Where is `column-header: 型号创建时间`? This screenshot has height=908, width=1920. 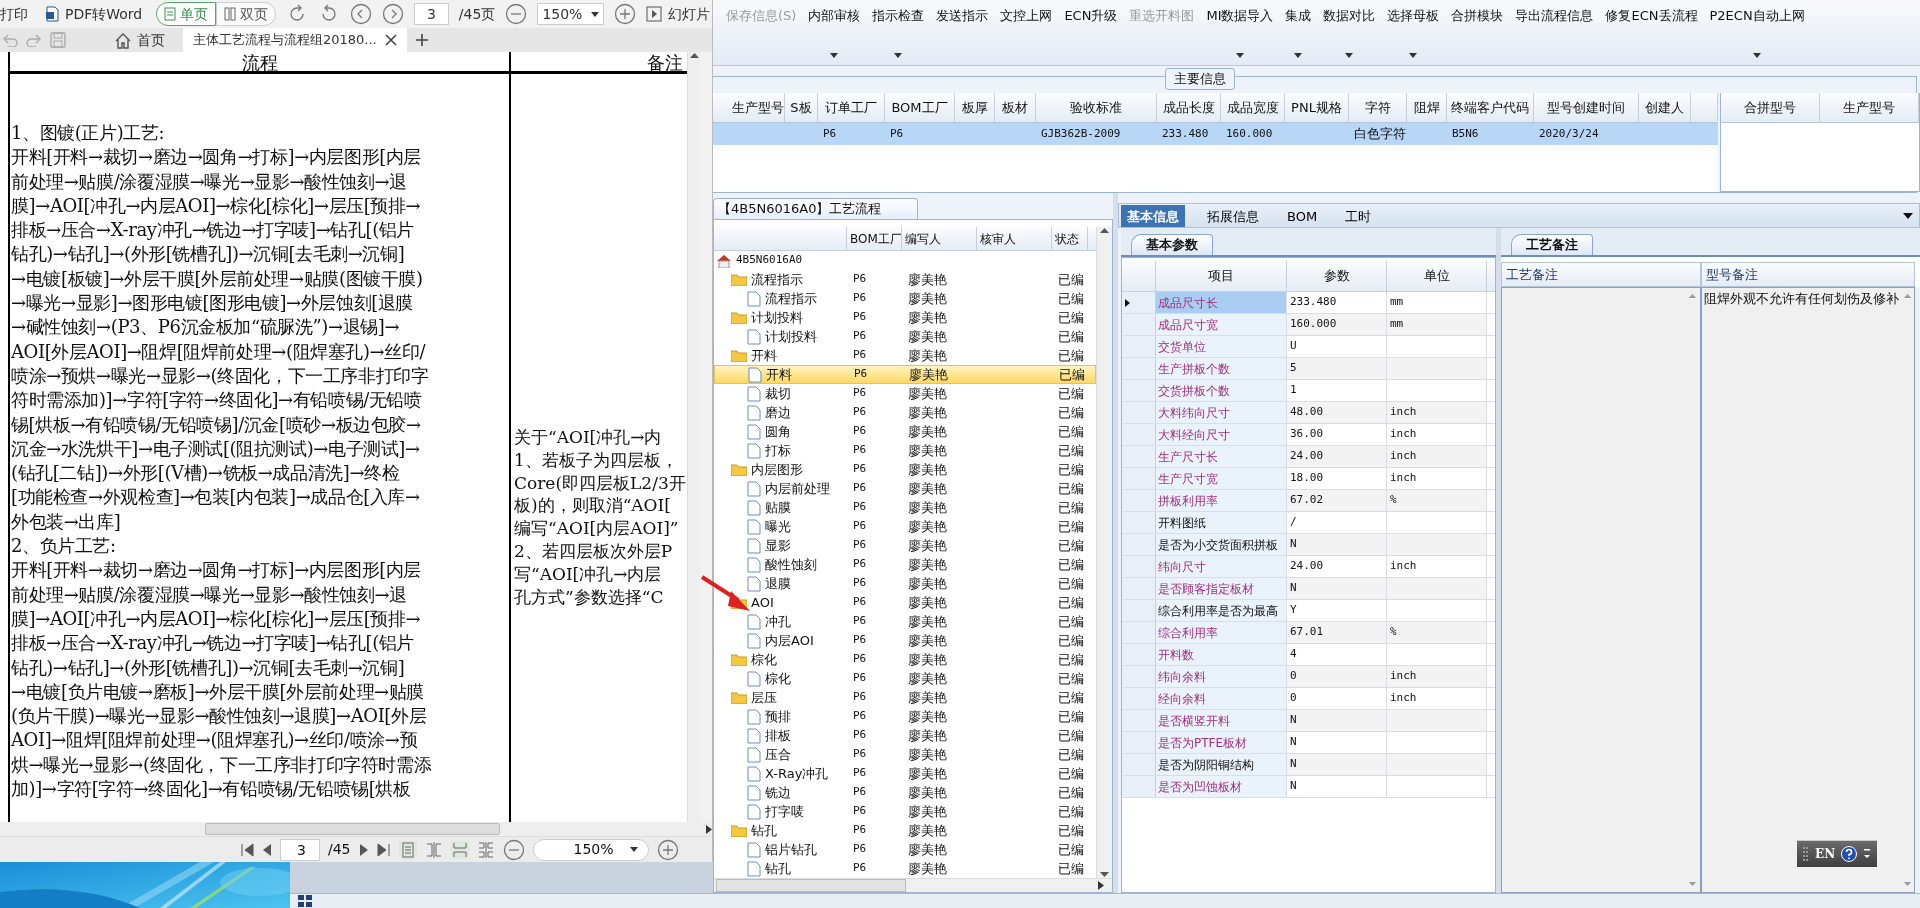 column-header: 型号创建时间 is located at coordinates (1586, 107).